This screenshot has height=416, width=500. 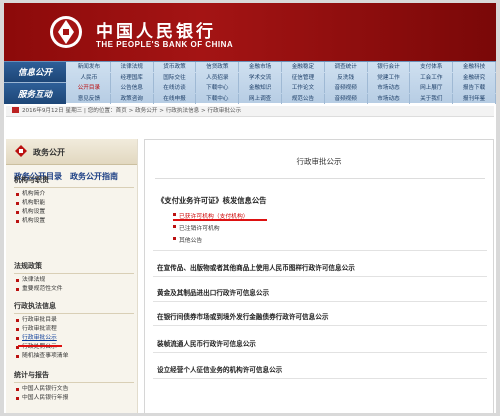 What do you see at coordinates (21, 151) in the screenshot?
I see `sidebar-logo-icon` at bounding box center [21, 151].